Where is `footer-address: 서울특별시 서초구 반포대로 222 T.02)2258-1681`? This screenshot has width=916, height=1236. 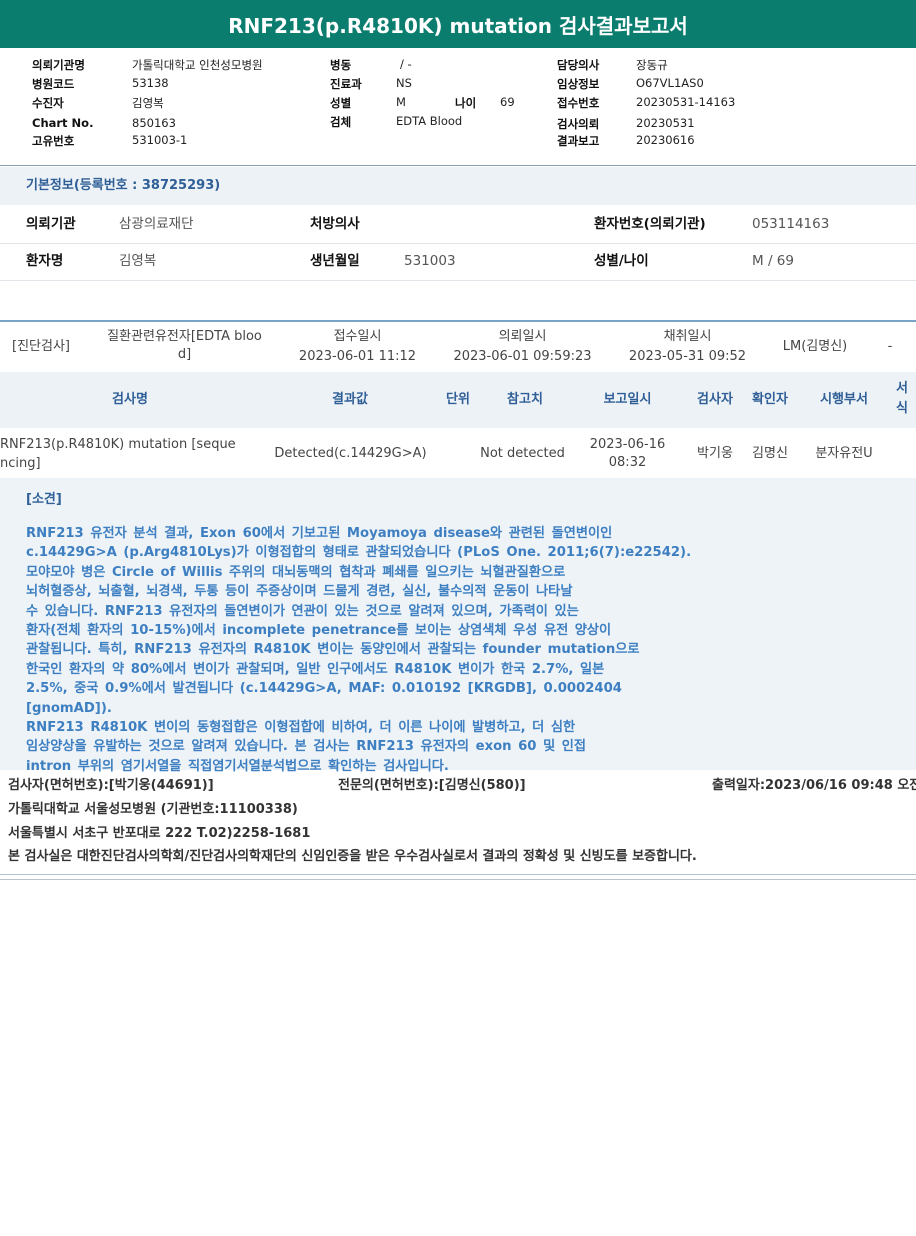
footer-address: 서울특별시 서초구 반포대로 222 T.02)2258-1681 is located at coordinates (159, 833).